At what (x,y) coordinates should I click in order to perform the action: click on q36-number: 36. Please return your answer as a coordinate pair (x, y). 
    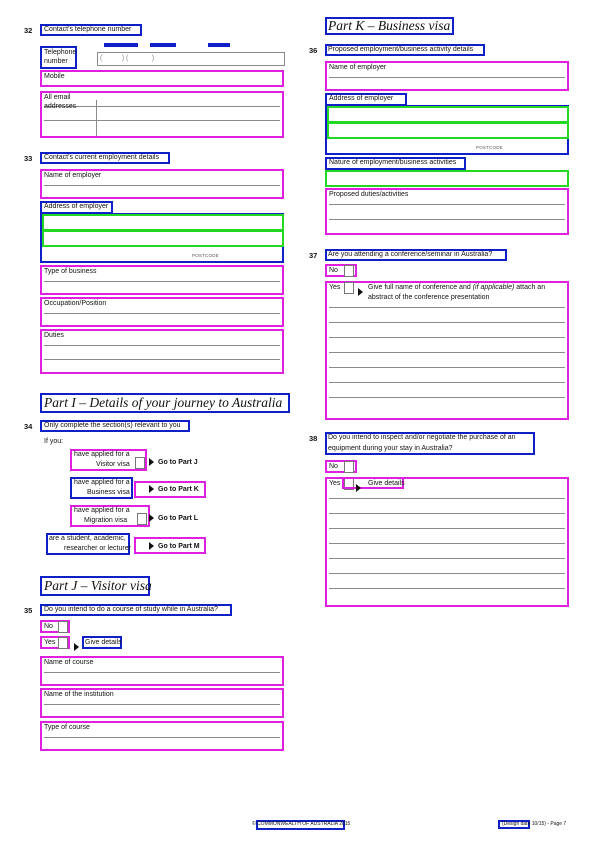
    Looking at the image, I should click on (313, 50).